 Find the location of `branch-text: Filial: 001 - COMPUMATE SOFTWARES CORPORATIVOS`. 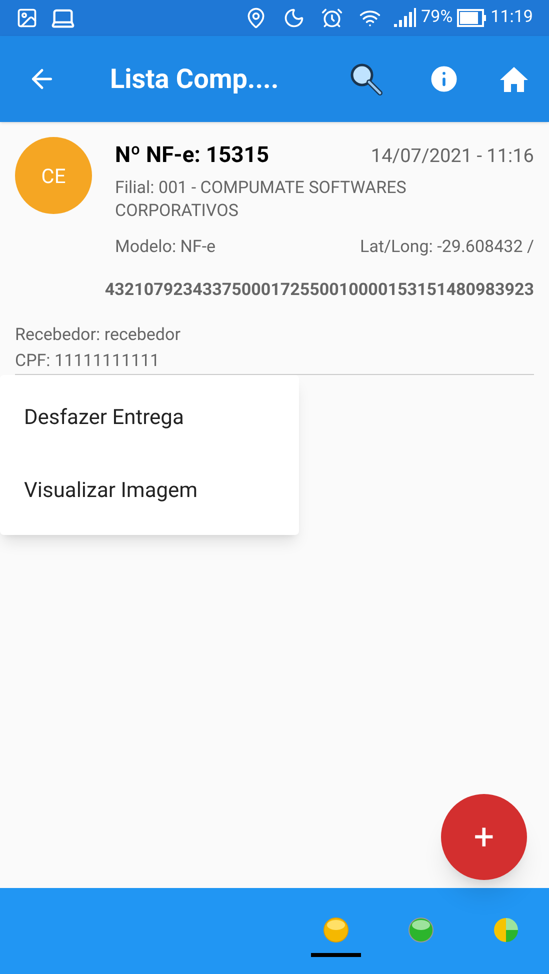

branch-text: Filial: 001 - COMPUMATE SOFTWARES CORPORATIVOS is located at coordinates (261, 200).